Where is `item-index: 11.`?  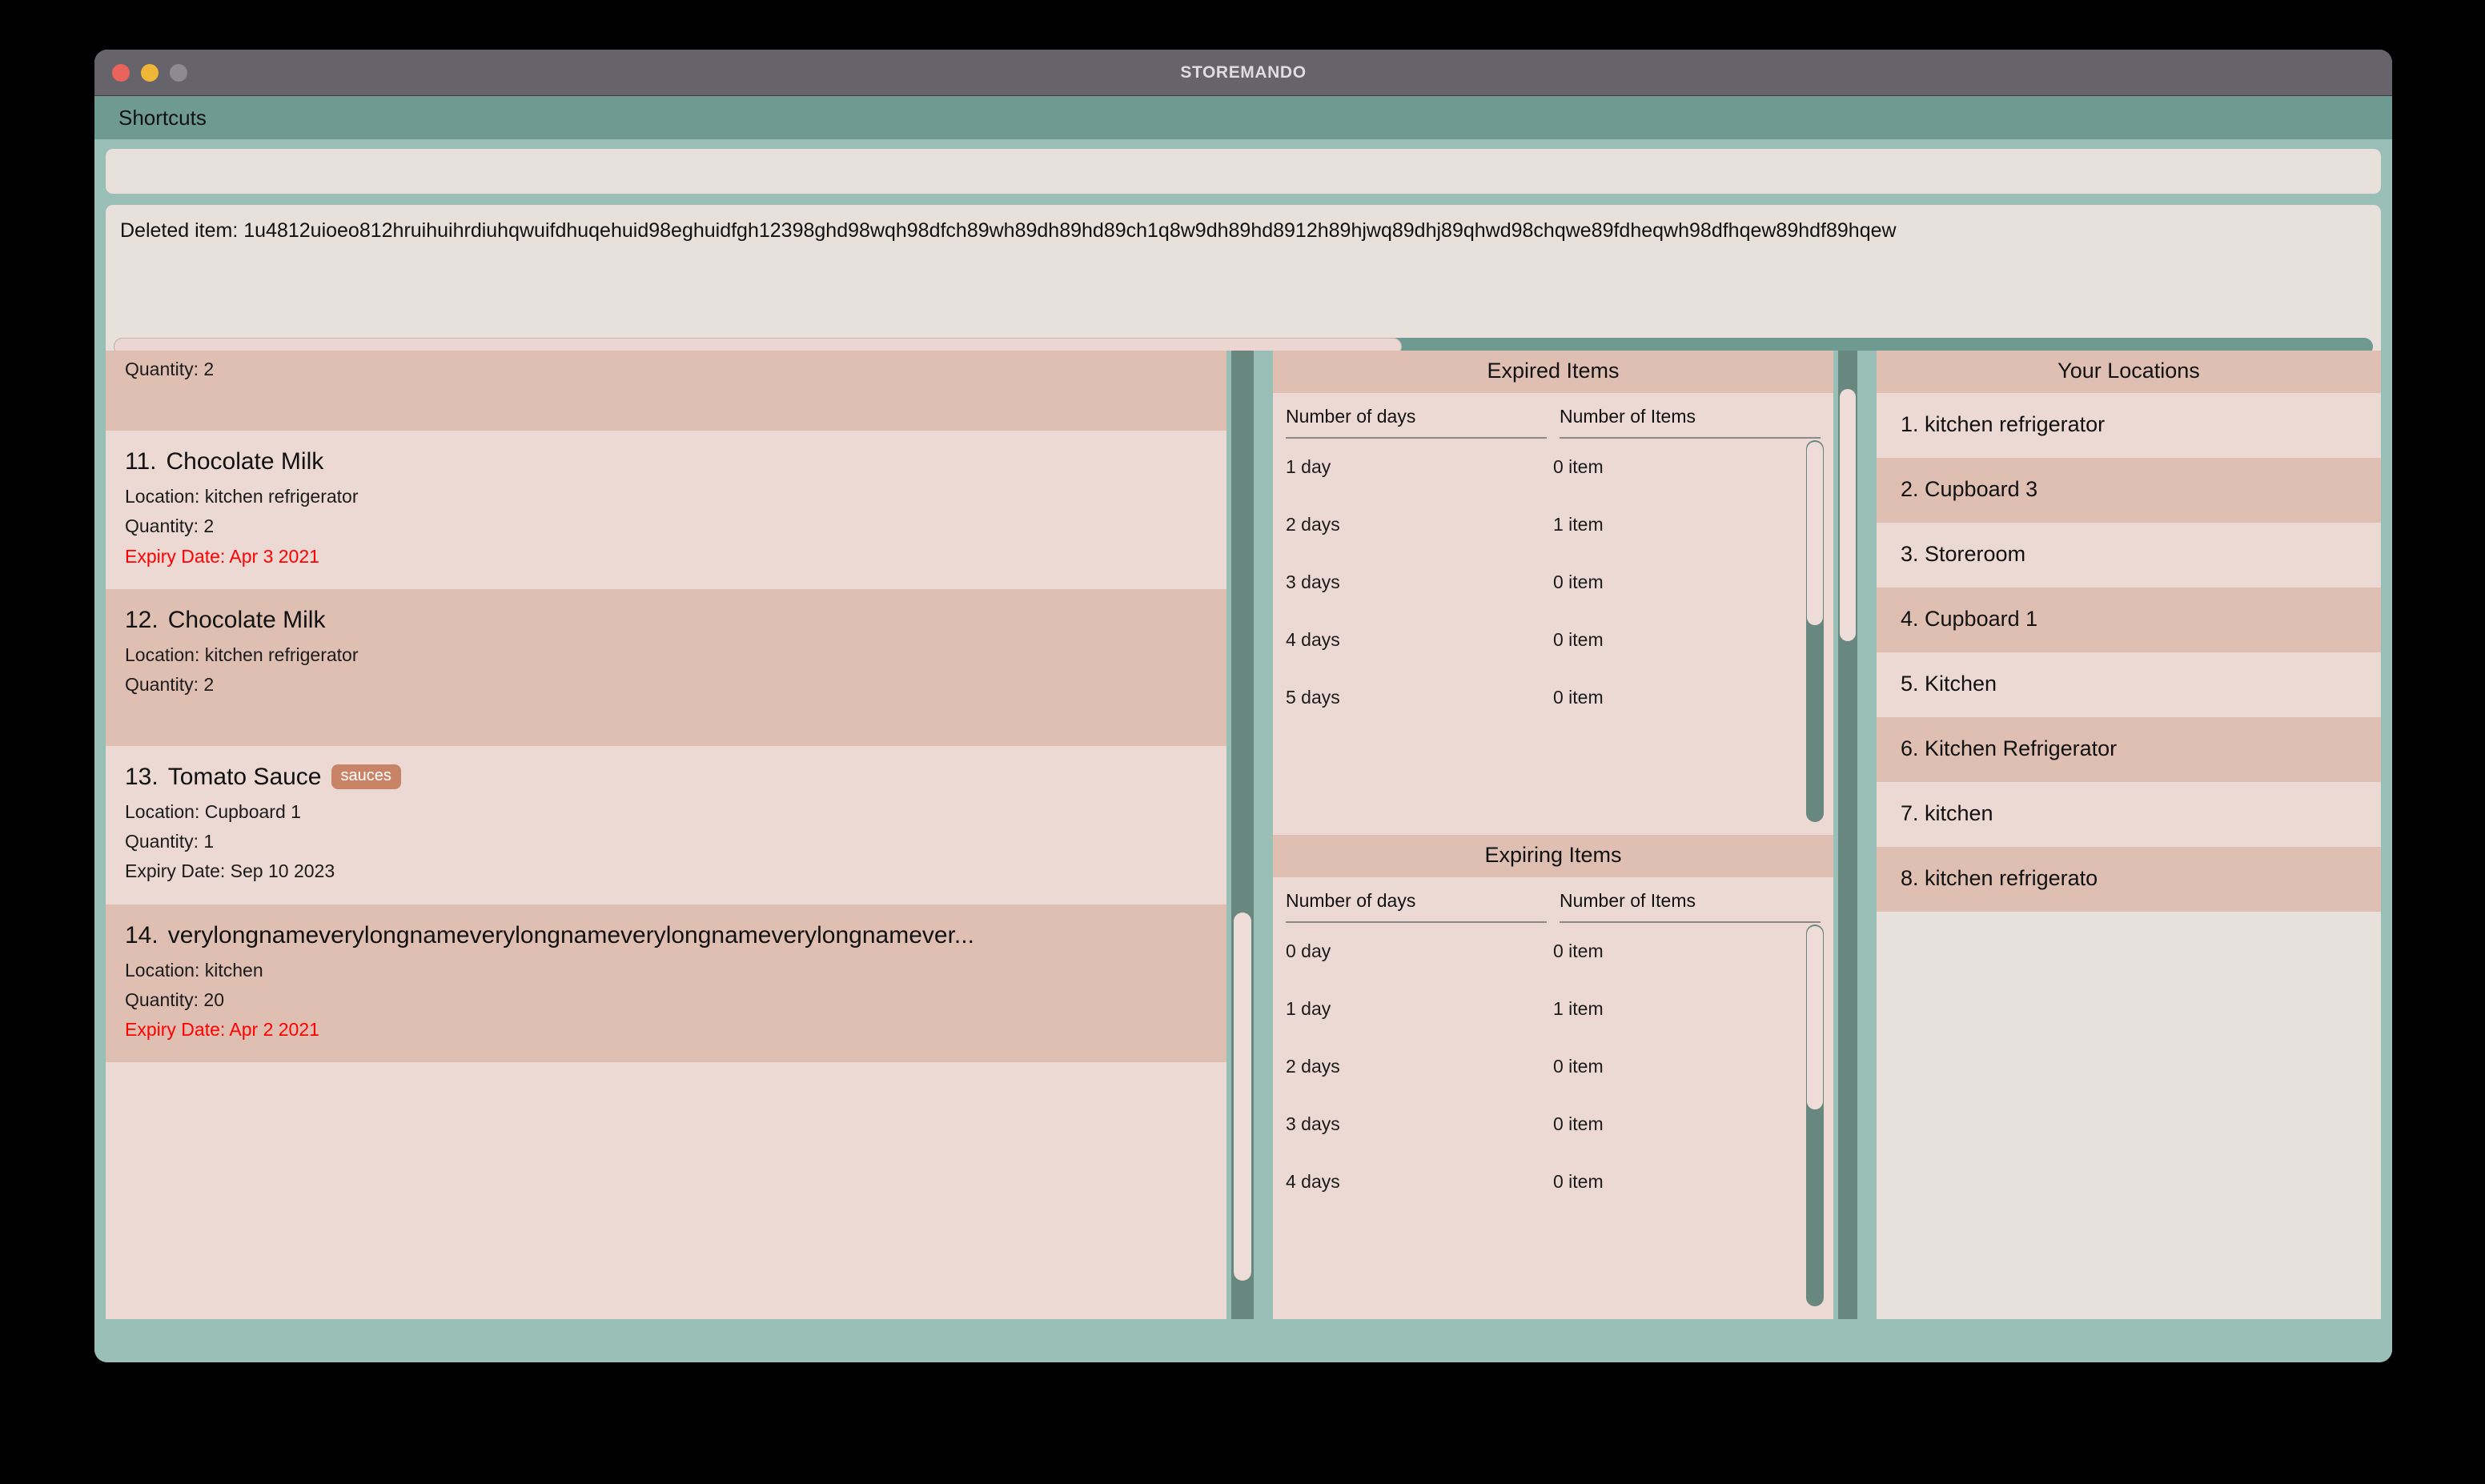 item-index: 11. is located at coordinates (141, 461).